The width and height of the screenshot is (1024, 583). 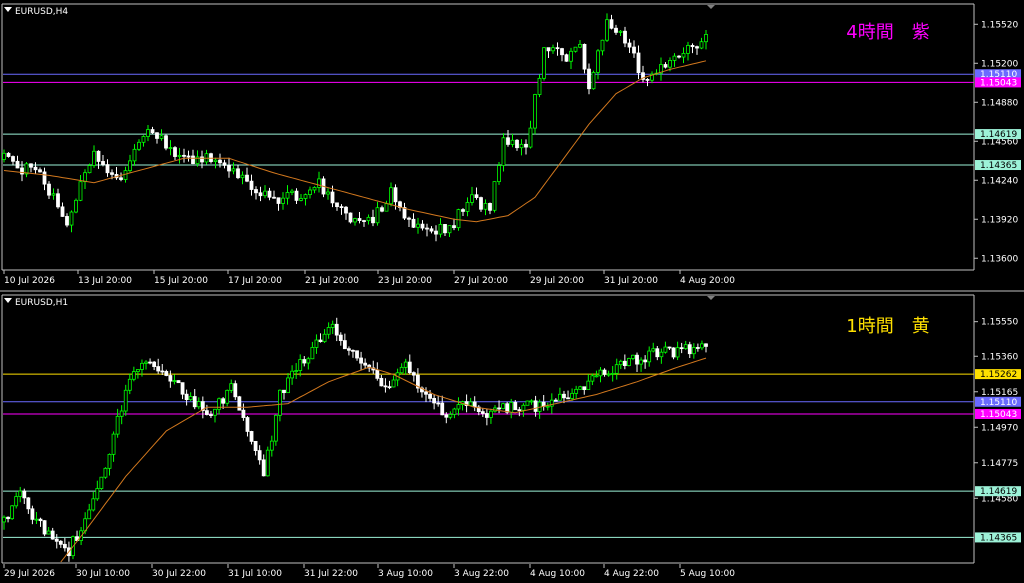 What do you see at coordinates (998, 135) in the screenshot?
I see `h4-price-line-value: 1.14619` at bounding box center [998, 135].